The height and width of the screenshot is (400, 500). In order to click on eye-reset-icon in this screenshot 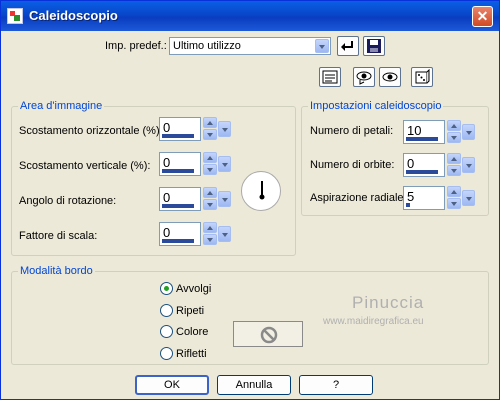, I will do `click(364, 78)`.